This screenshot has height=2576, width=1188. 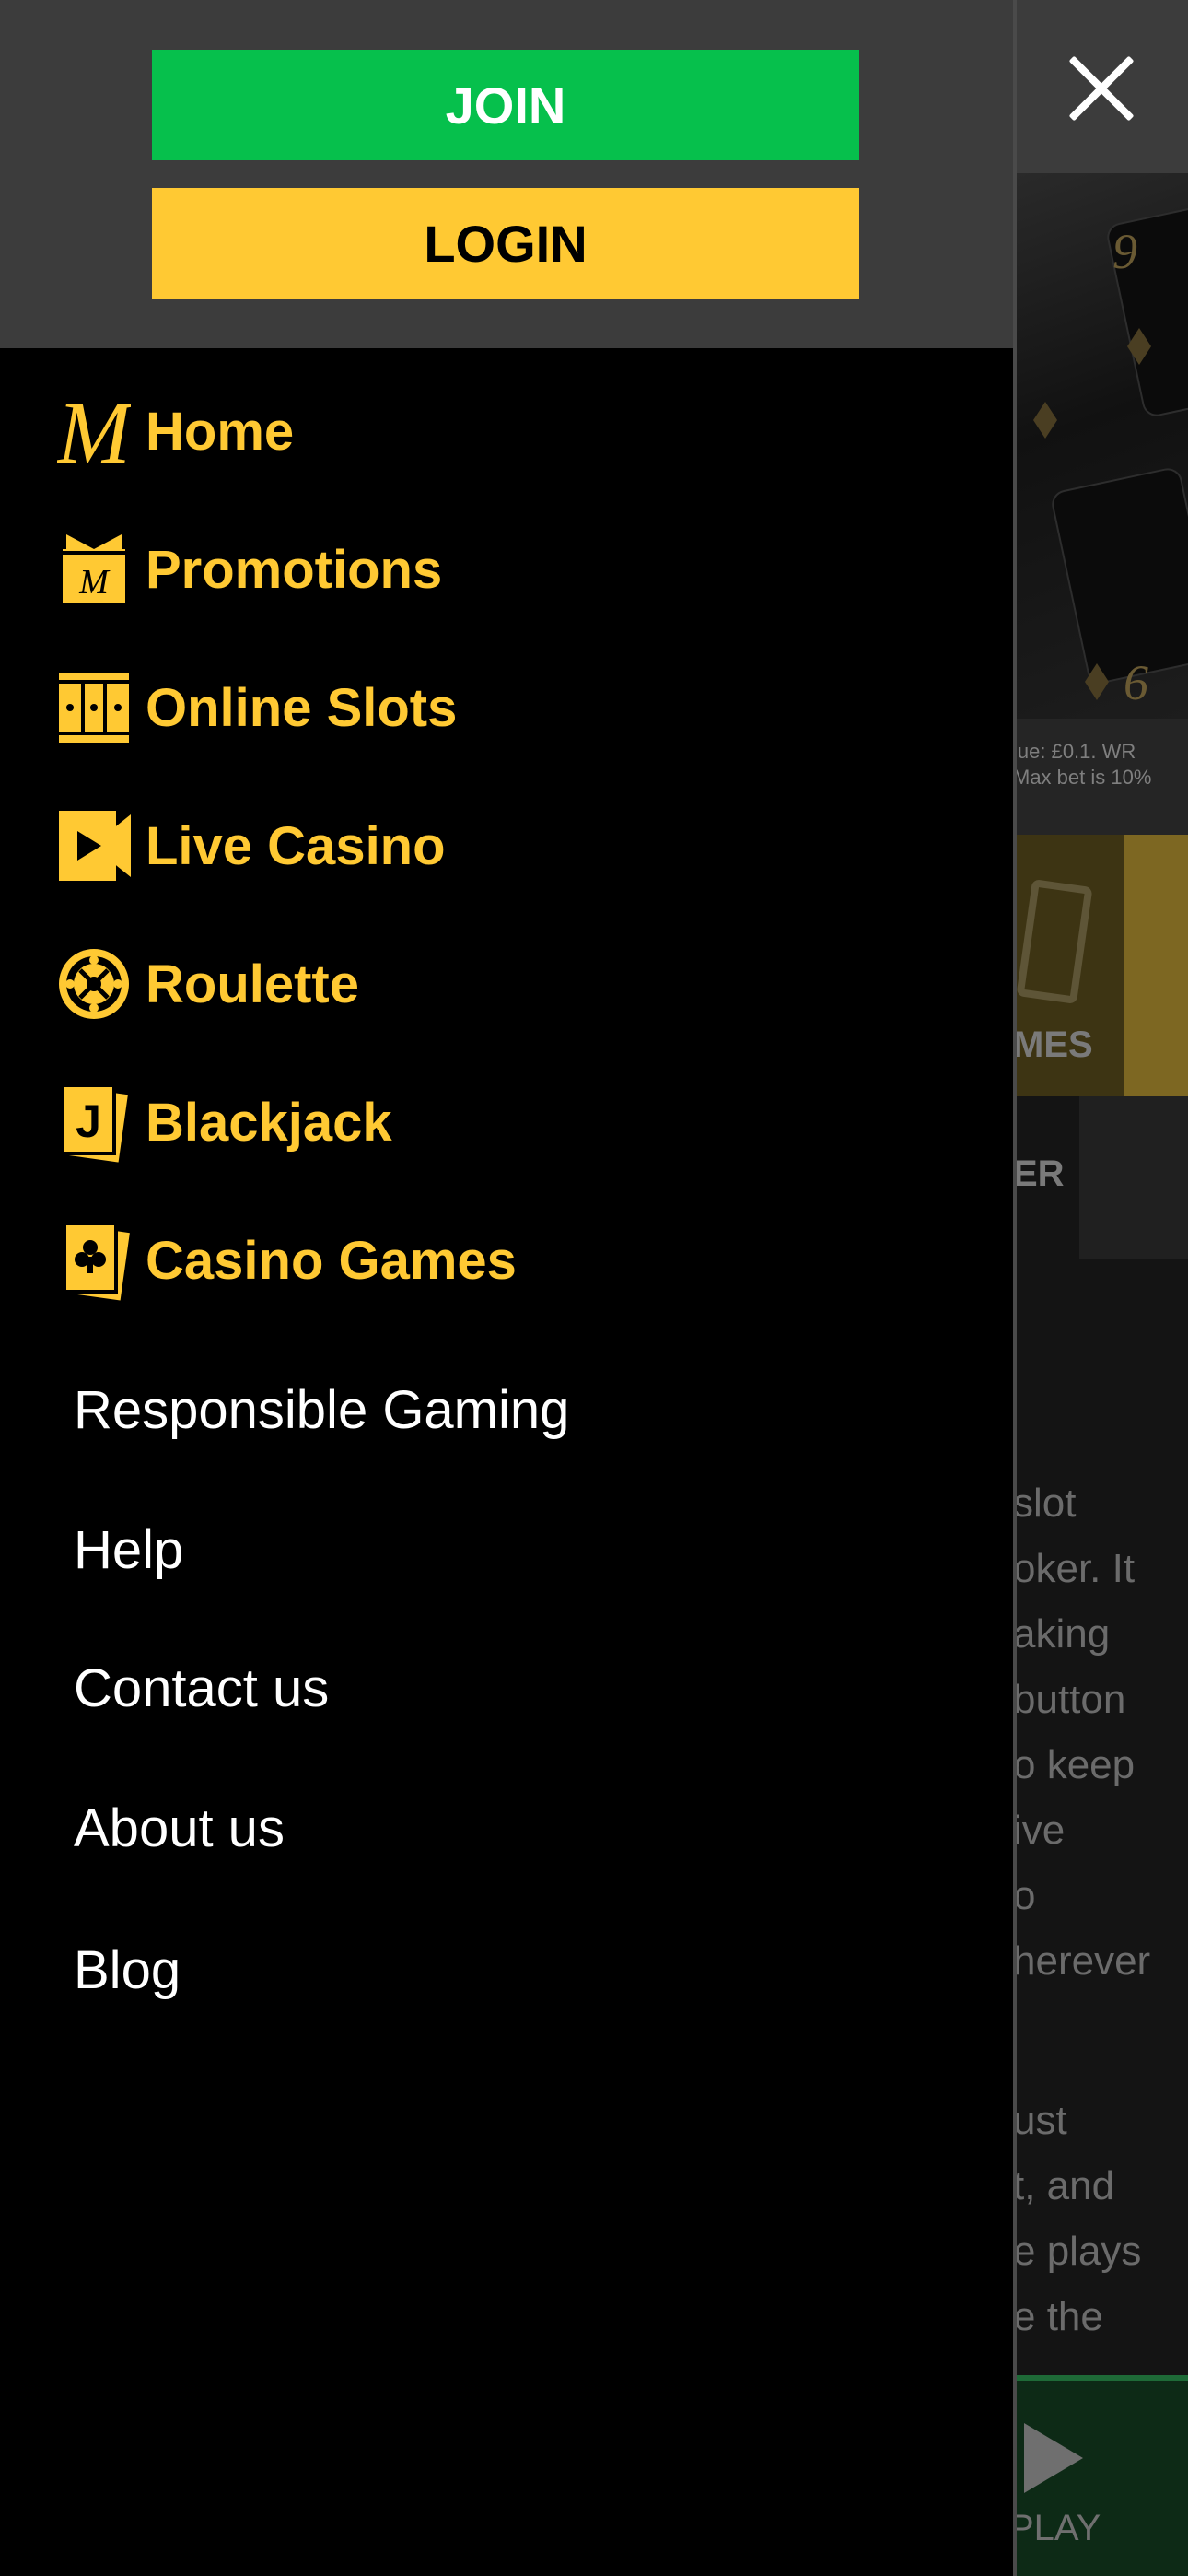 What do you see at coordinates (302, 707) in the screenshot?
I see `nav-label: Online Slots` at bounding box center [302, 707].